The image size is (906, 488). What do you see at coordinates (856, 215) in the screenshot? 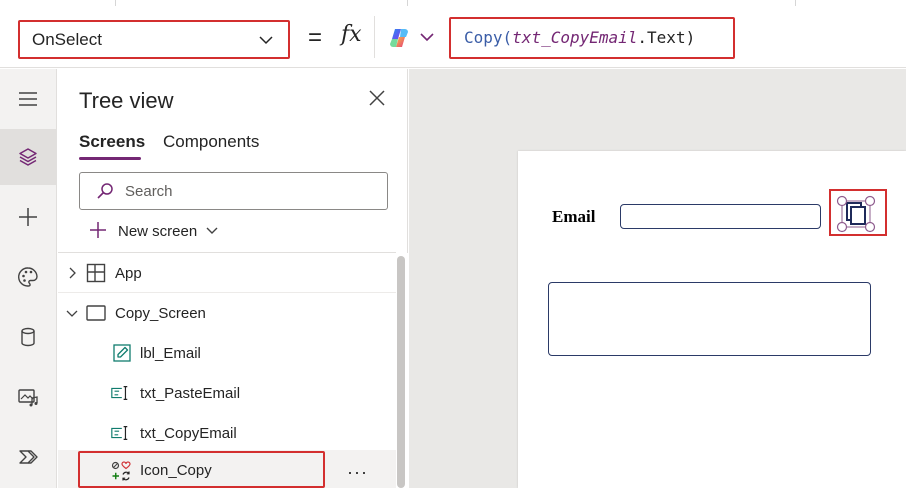
I see `copy-icon` at bounding box center [856, 215].